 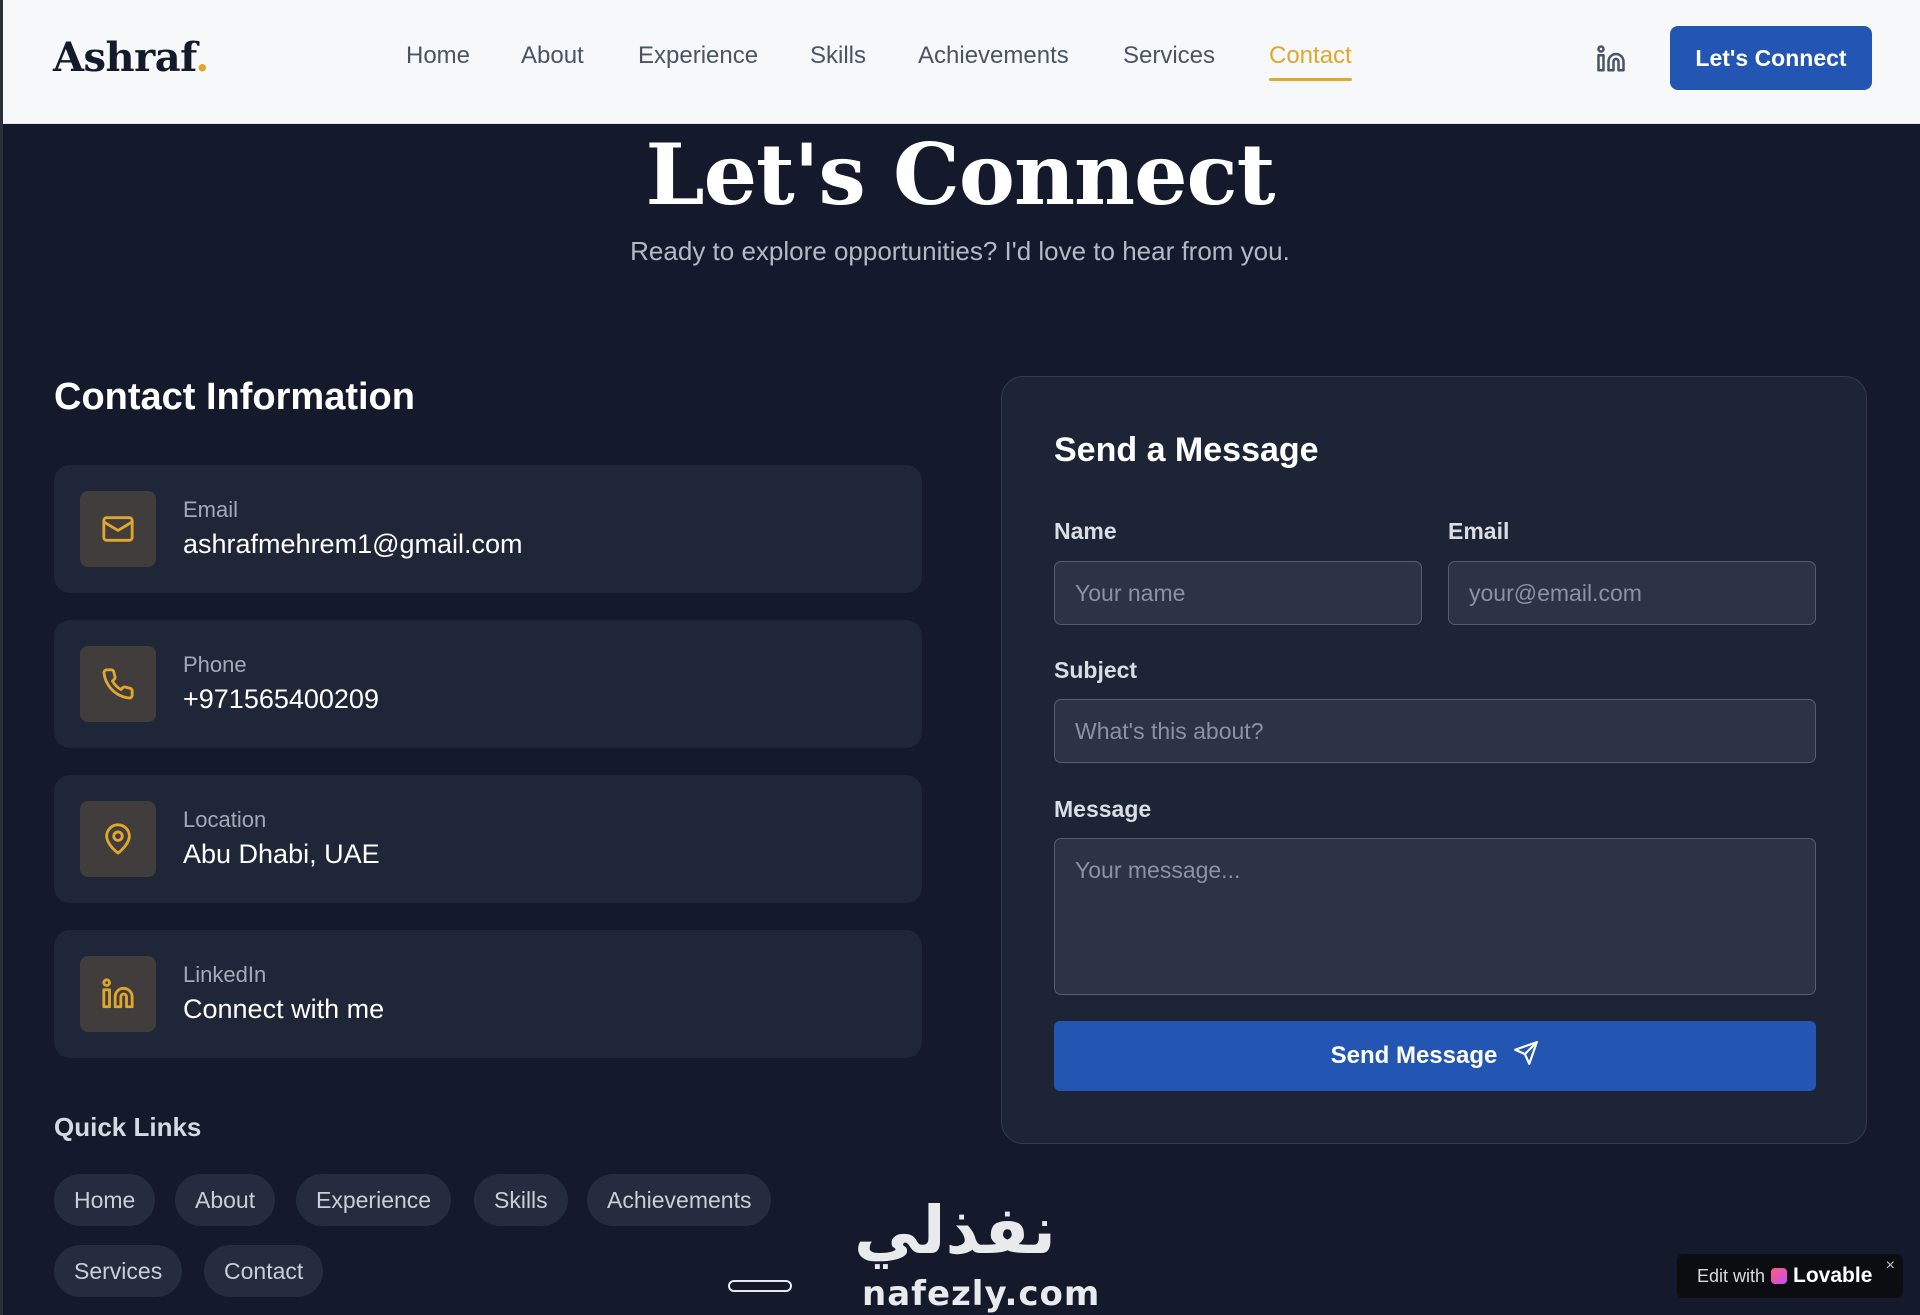 I want to click on email-label: Email, so click(x=1479, y=531).